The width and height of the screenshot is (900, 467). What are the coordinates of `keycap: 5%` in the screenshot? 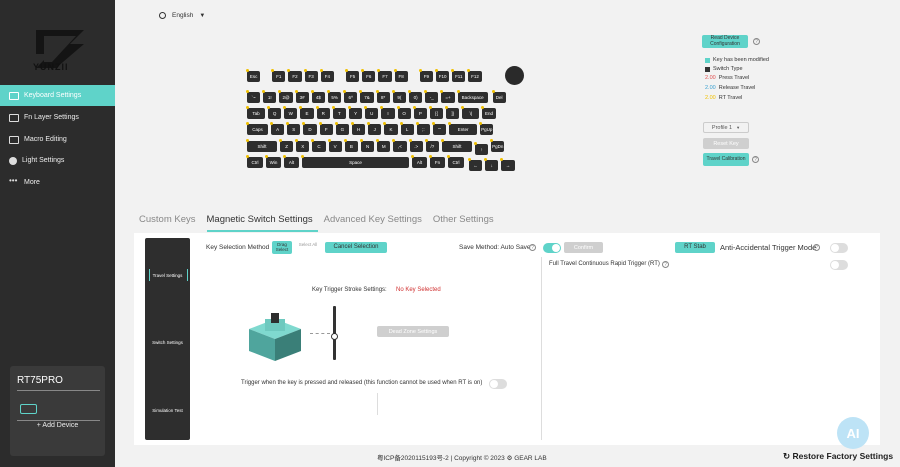 It's located at (334, 96).